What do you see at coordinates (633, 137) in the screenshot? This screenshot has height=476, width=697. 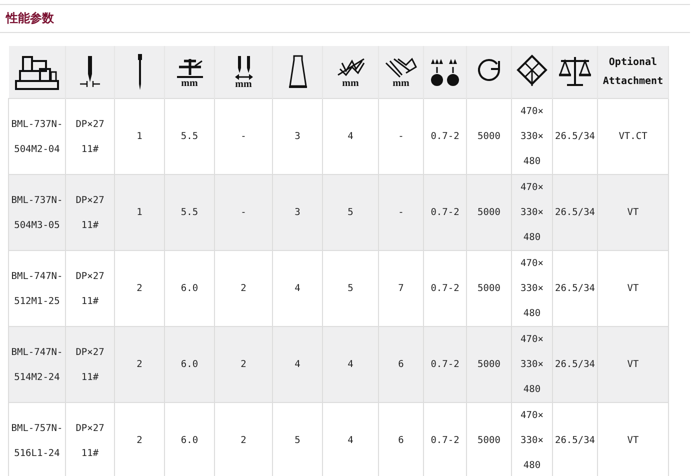 I see `table-cell-text: VT.CT` at bounding box center [633, 137].